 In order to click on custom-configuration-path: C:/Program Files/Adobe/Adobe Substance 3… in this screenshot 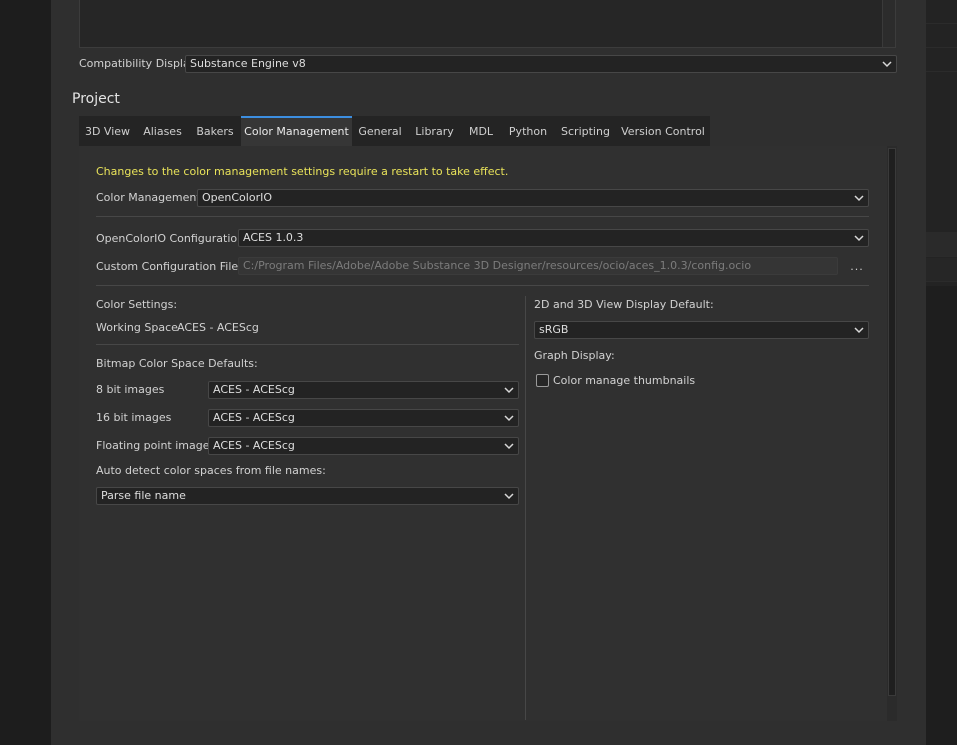, I will do `click(497, 265)`.